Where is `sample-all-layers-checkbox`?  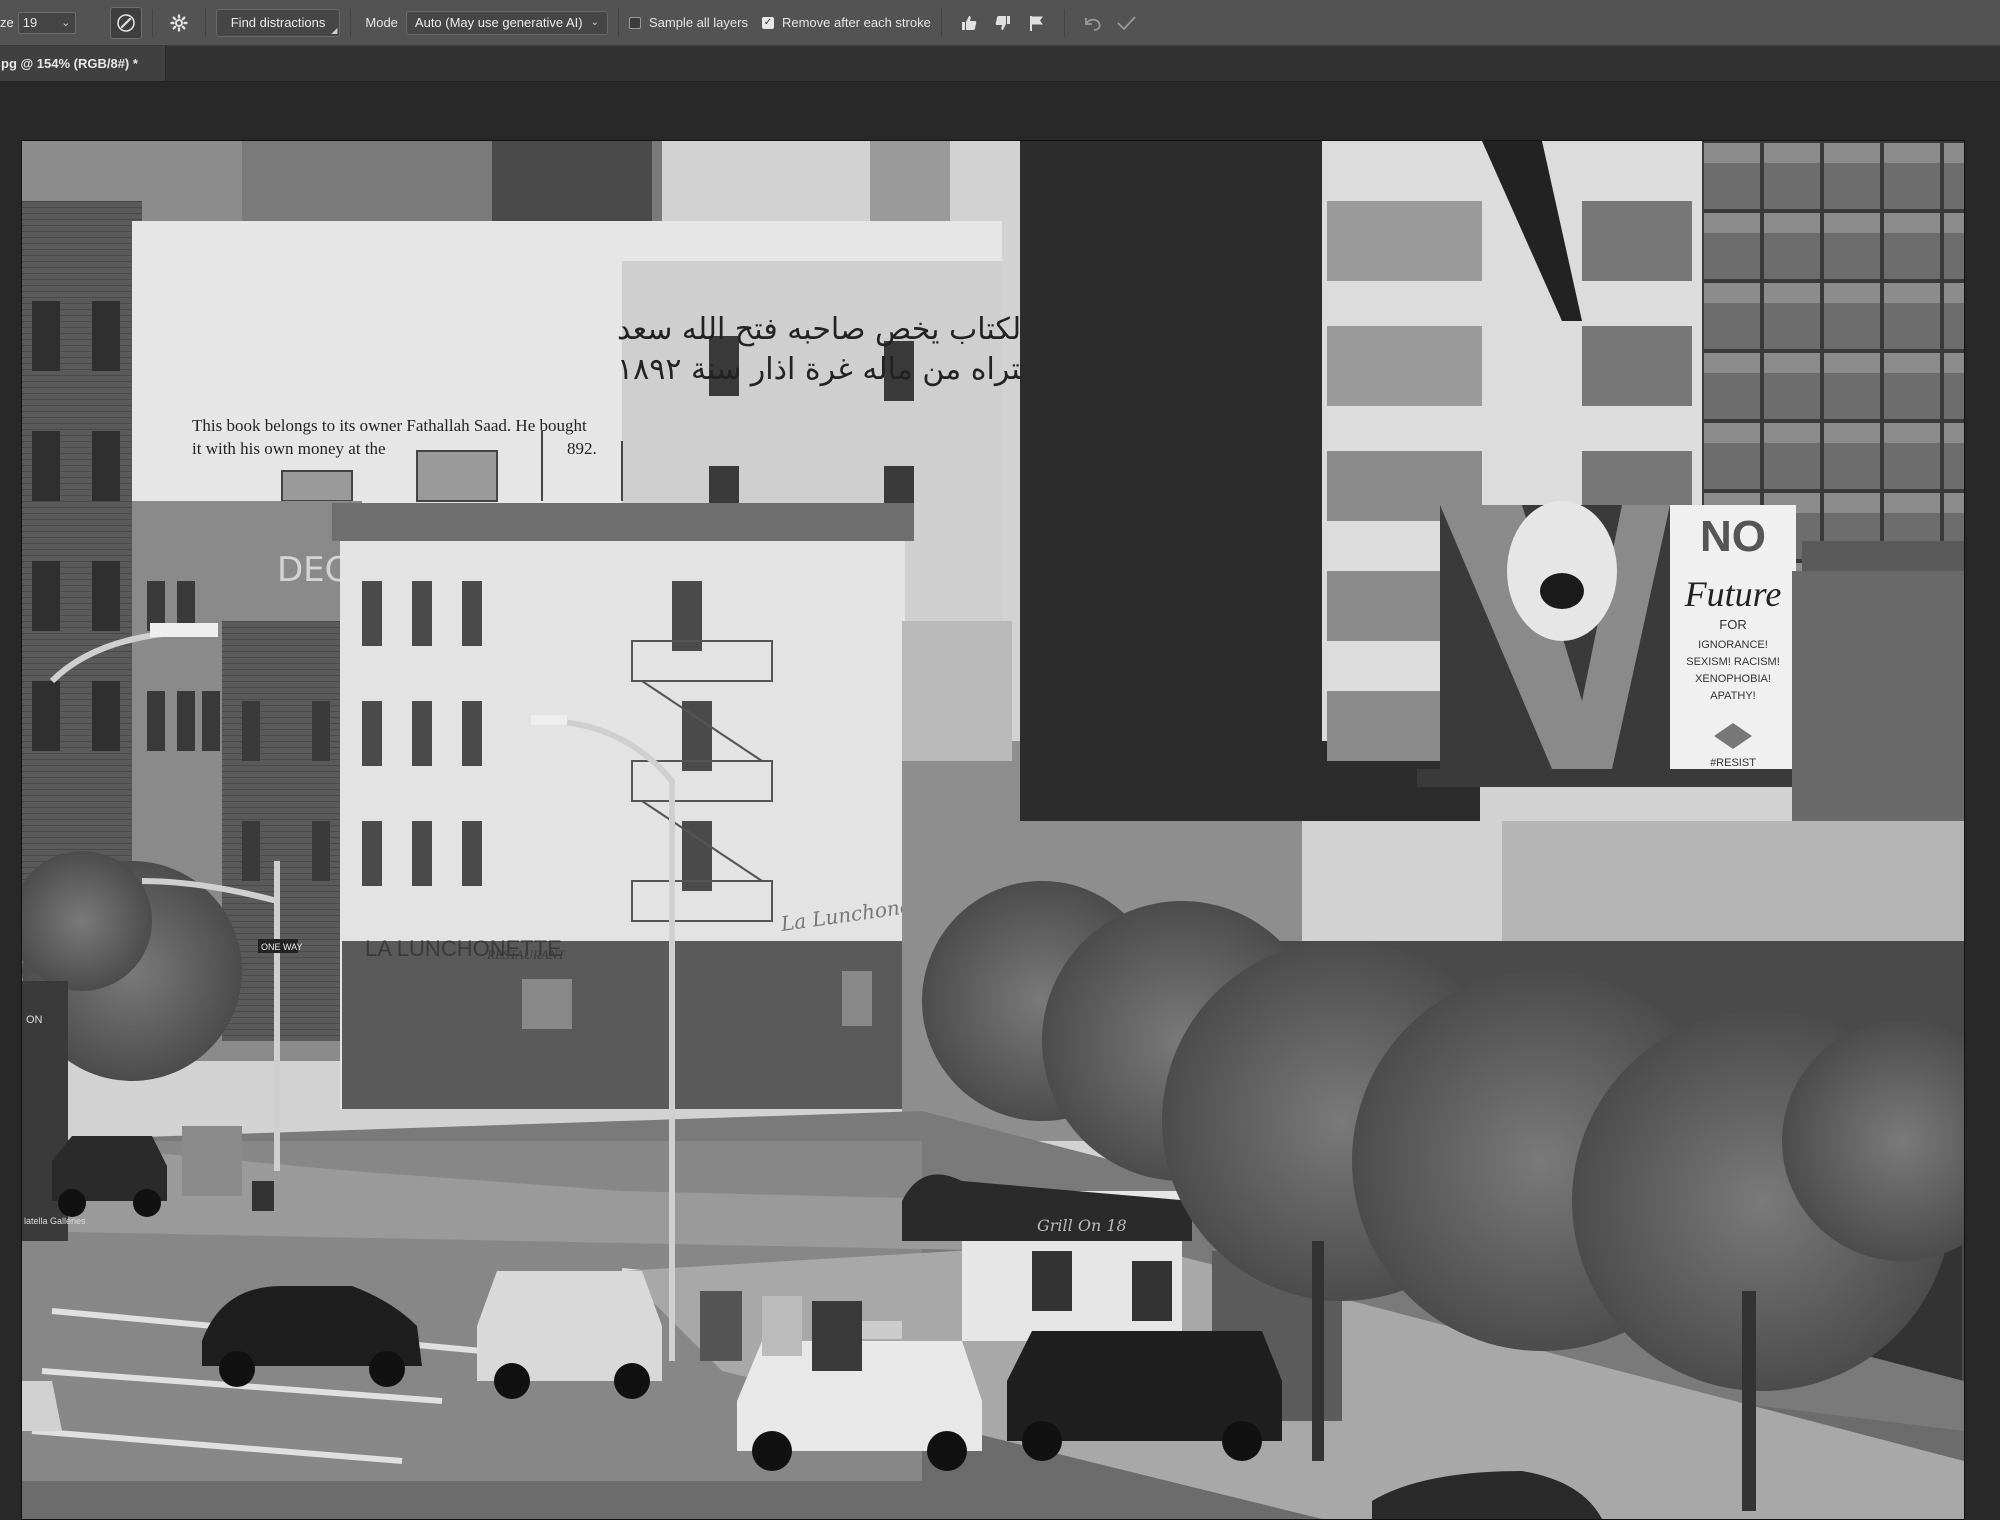 sample-all-layers-checkbox is located at coordinates (634, 22).